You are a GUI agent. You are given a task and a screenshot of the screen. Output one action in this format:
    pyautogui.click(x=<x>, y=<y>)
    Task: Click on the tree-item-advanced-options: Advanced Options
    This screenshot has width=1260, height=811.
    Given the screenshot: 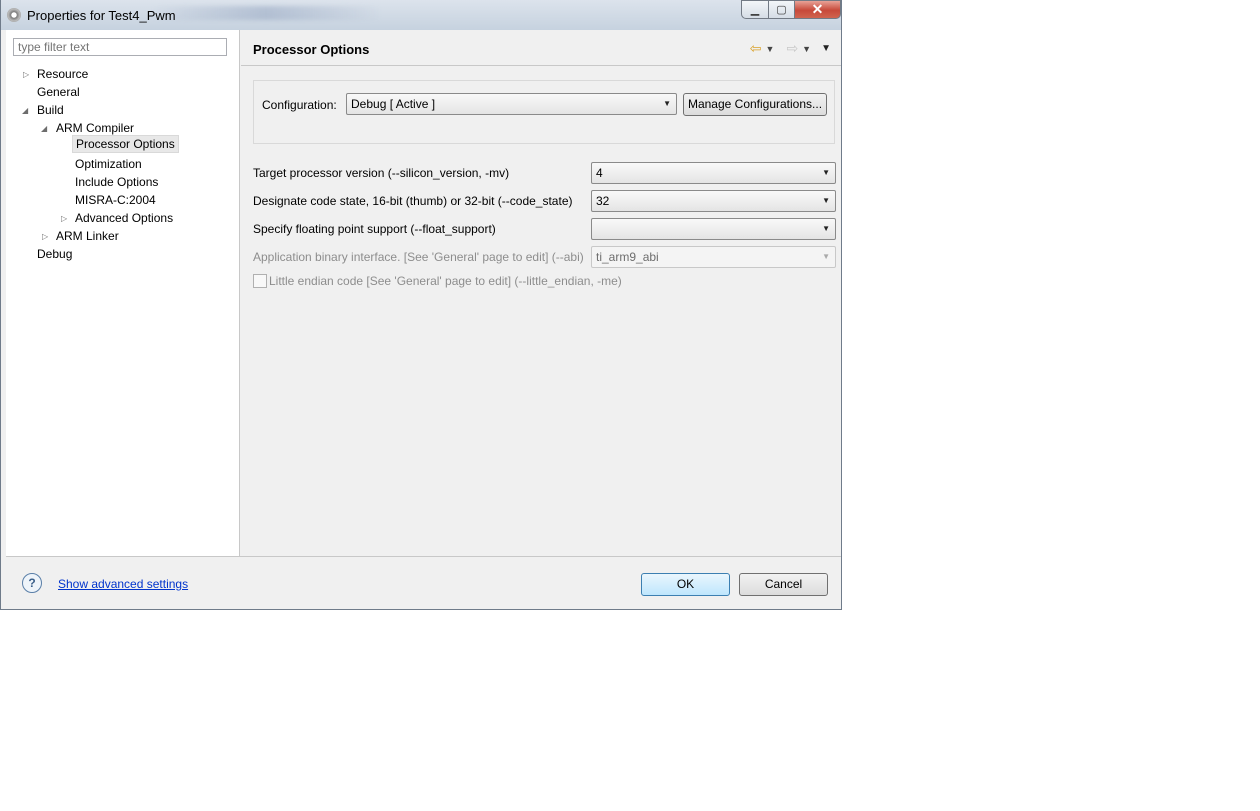 What is the action you would take?
    pyautogui.click(x=124, y=218)
    